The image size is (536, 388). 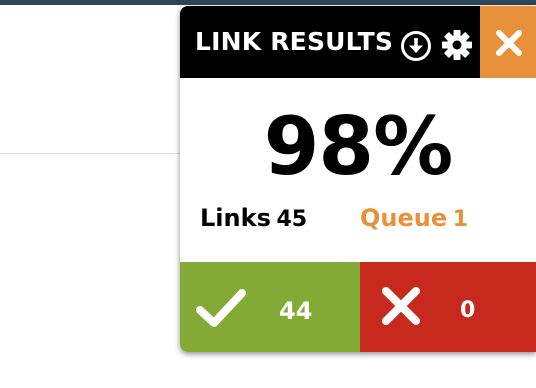 I want to click on fail-count: 0, so click(x=468, y=310).